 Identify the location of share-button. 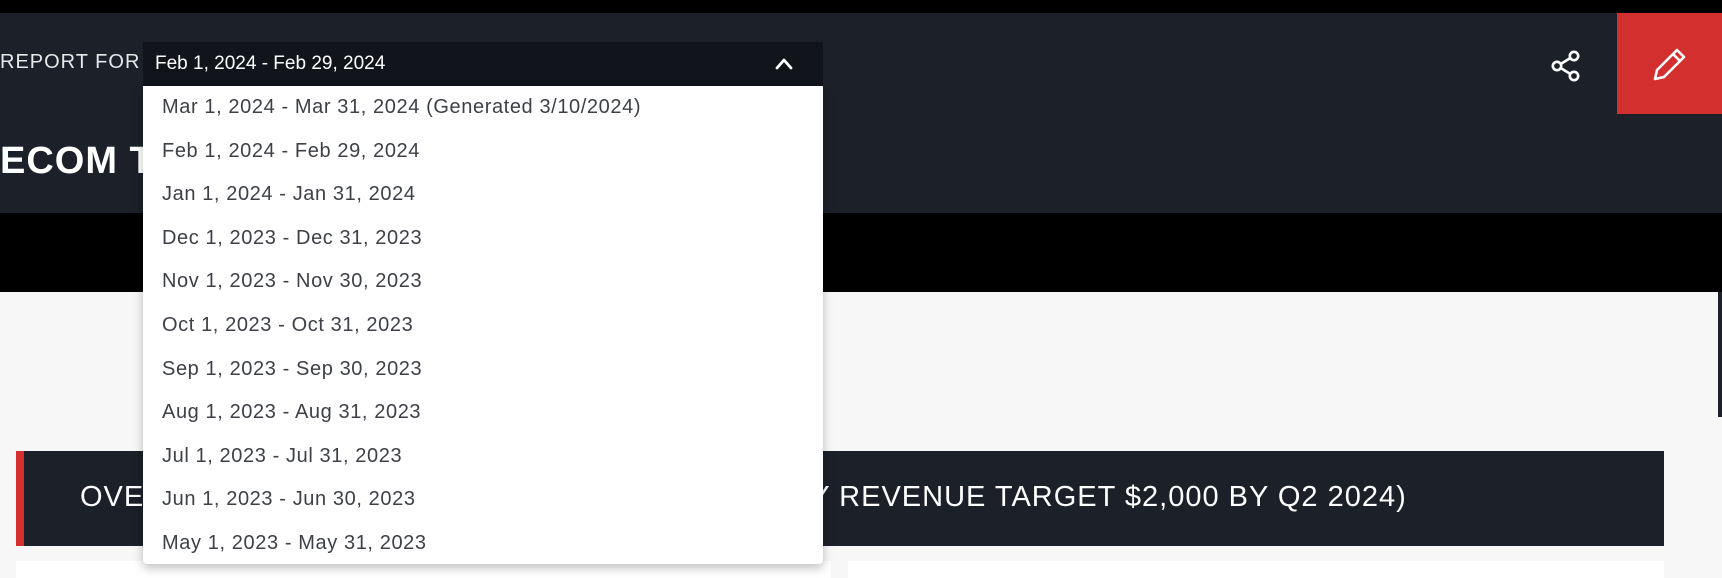
(1566, 66).